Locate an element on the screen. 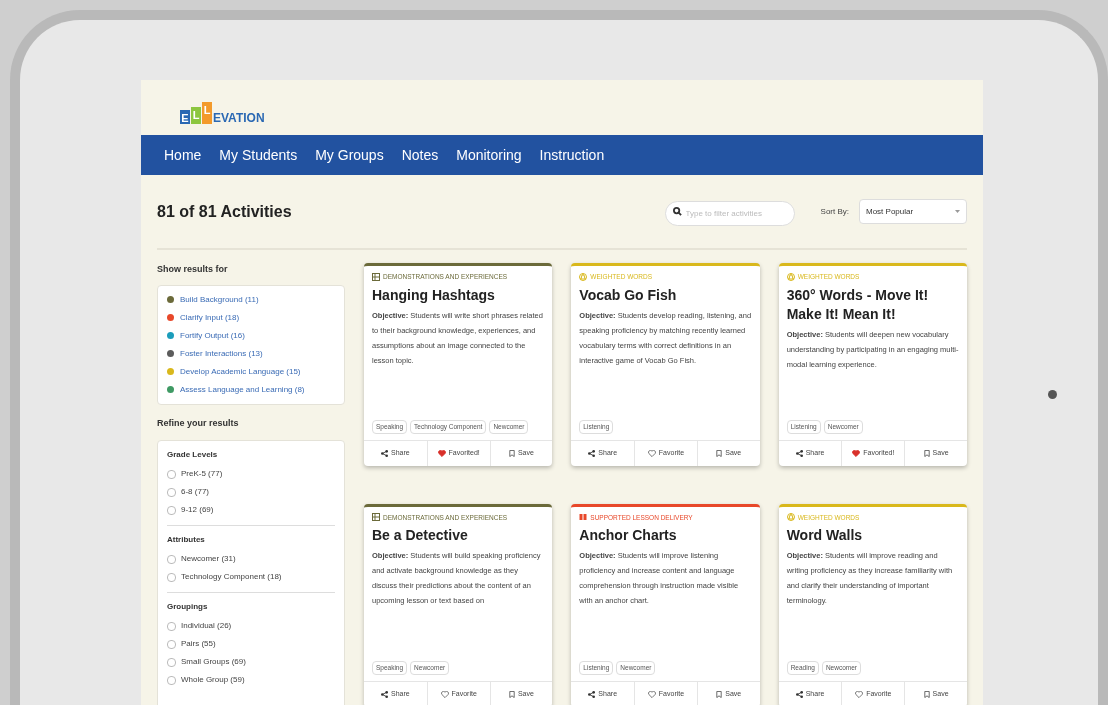 This screenshot has height=705, width=1108. option-label: Small Groups (69) is located at coordinates (213, 662).